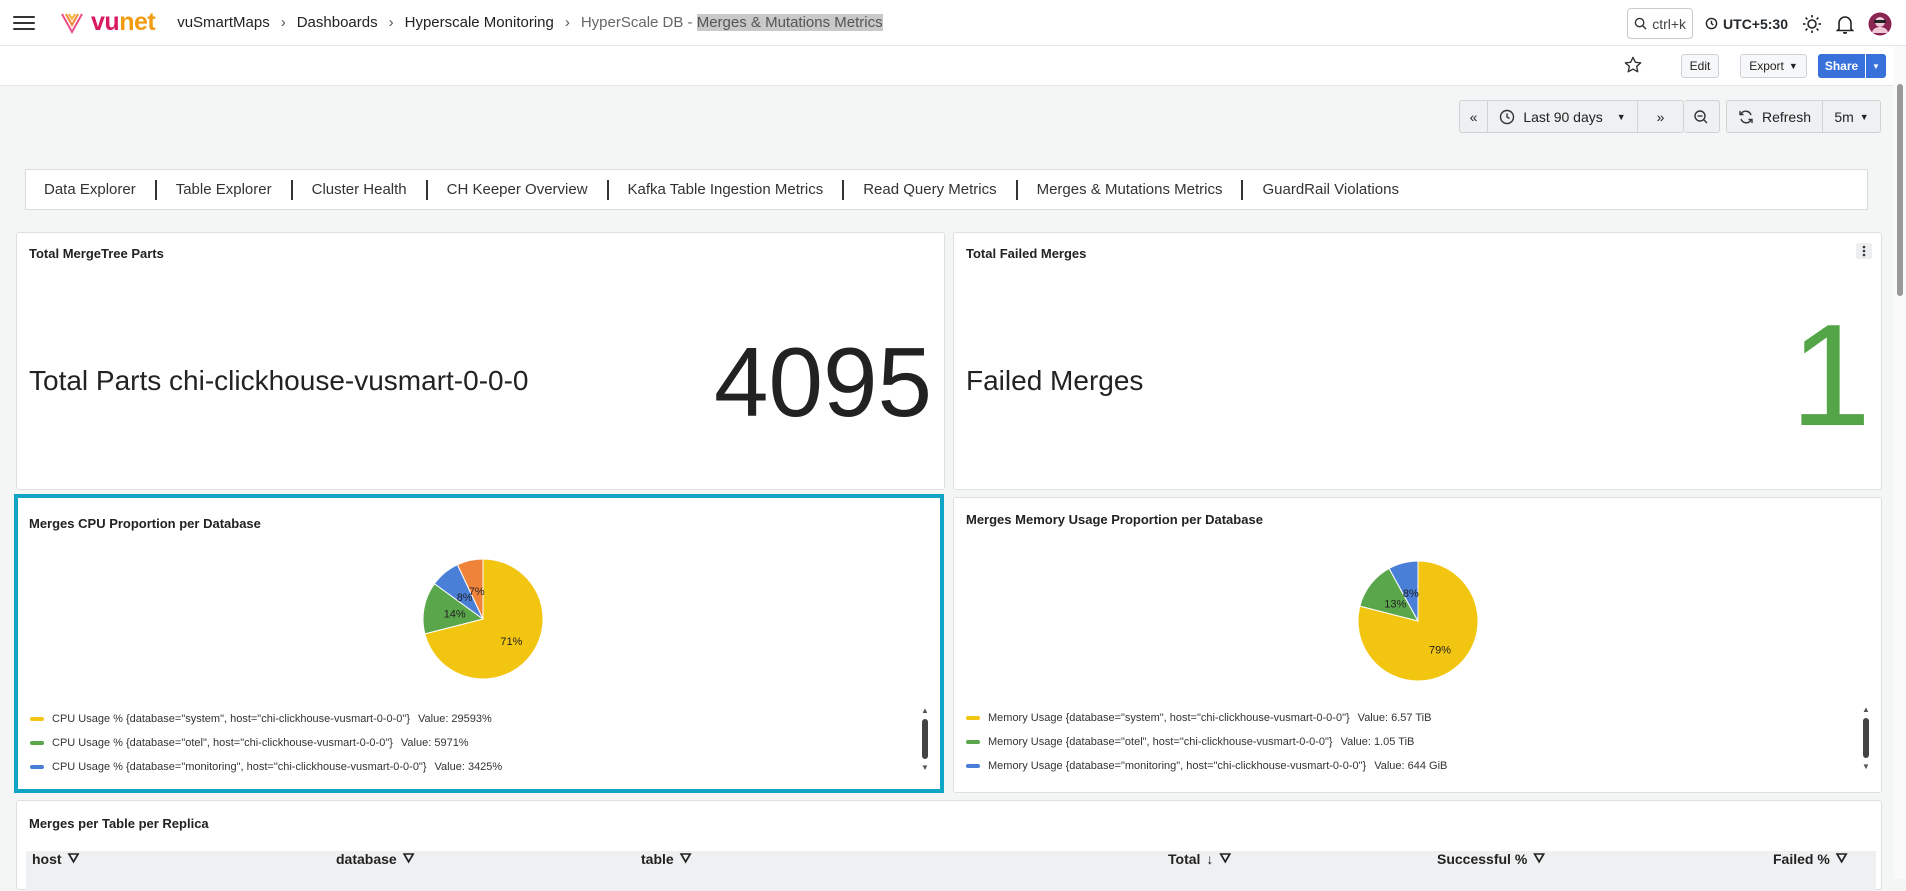  What do you see at coordinates (468, 767) in the screenshot?
I see `legend-value: Value: 3425%` at bounding box center [468, 767].